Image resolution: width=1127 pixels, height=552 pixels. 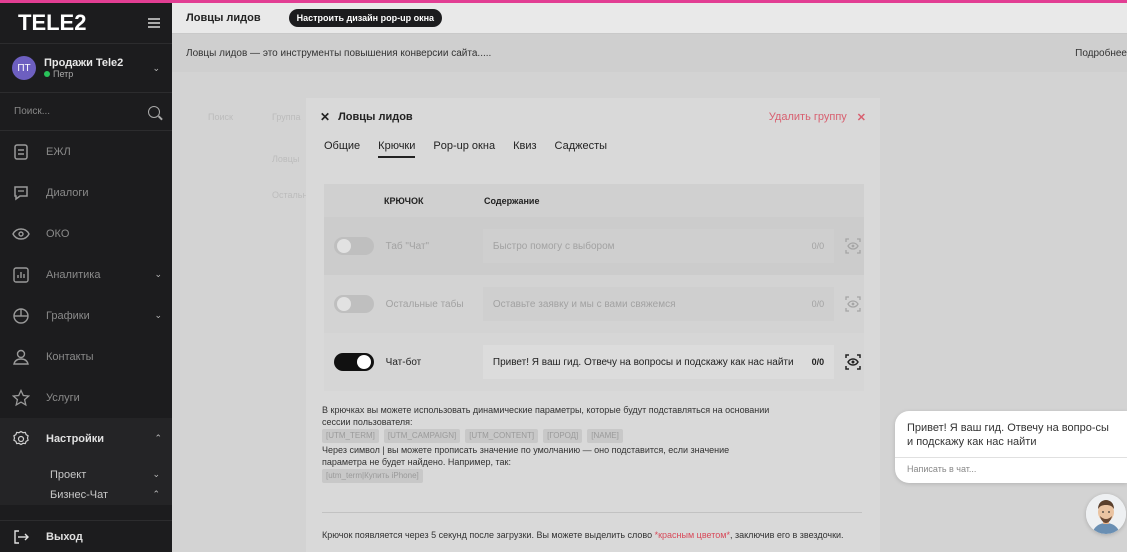 What do you see at coordinates (154, 23) in the screenshot?
I see `menu-icon` at bounding box center [154, 23].